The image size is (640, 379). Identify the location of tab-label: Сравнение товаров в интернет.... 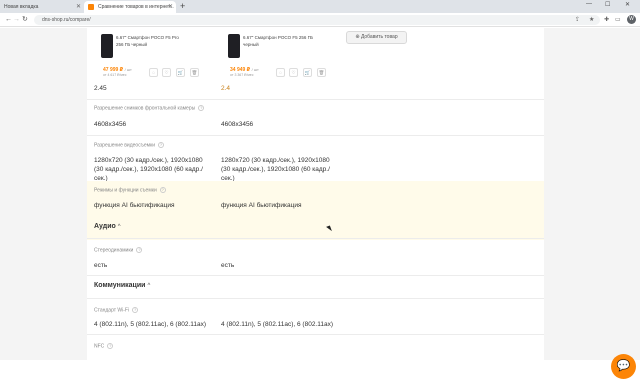
(136, 7).